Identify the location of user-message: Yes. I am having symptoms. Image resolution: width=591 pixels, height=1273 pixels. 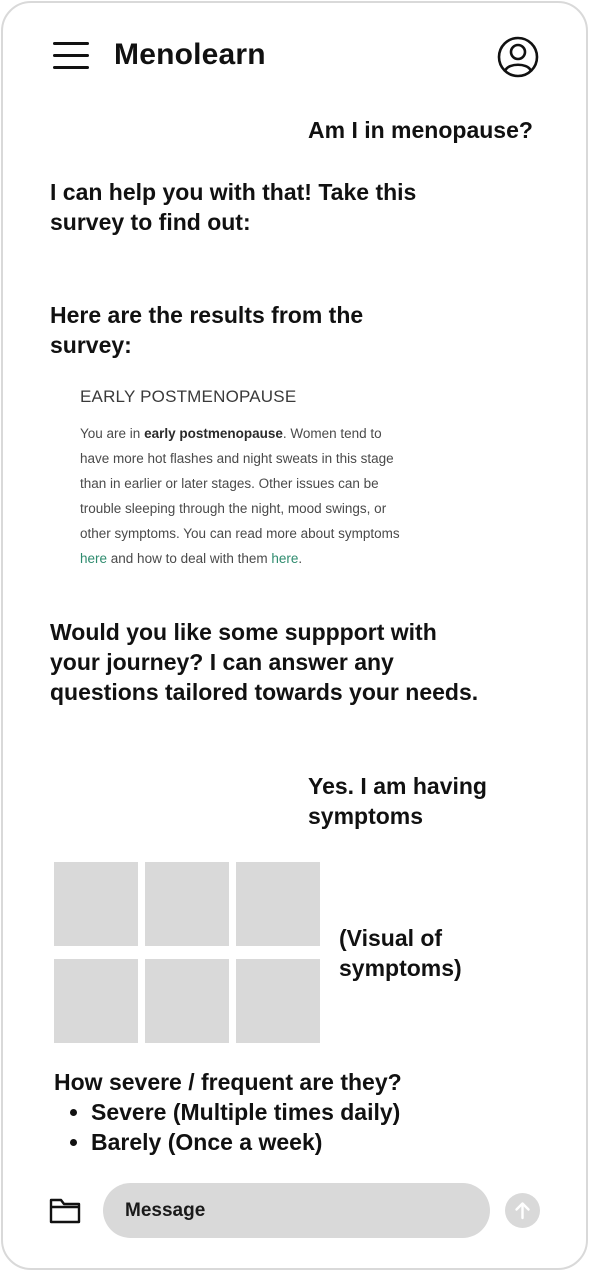
(397, 801).